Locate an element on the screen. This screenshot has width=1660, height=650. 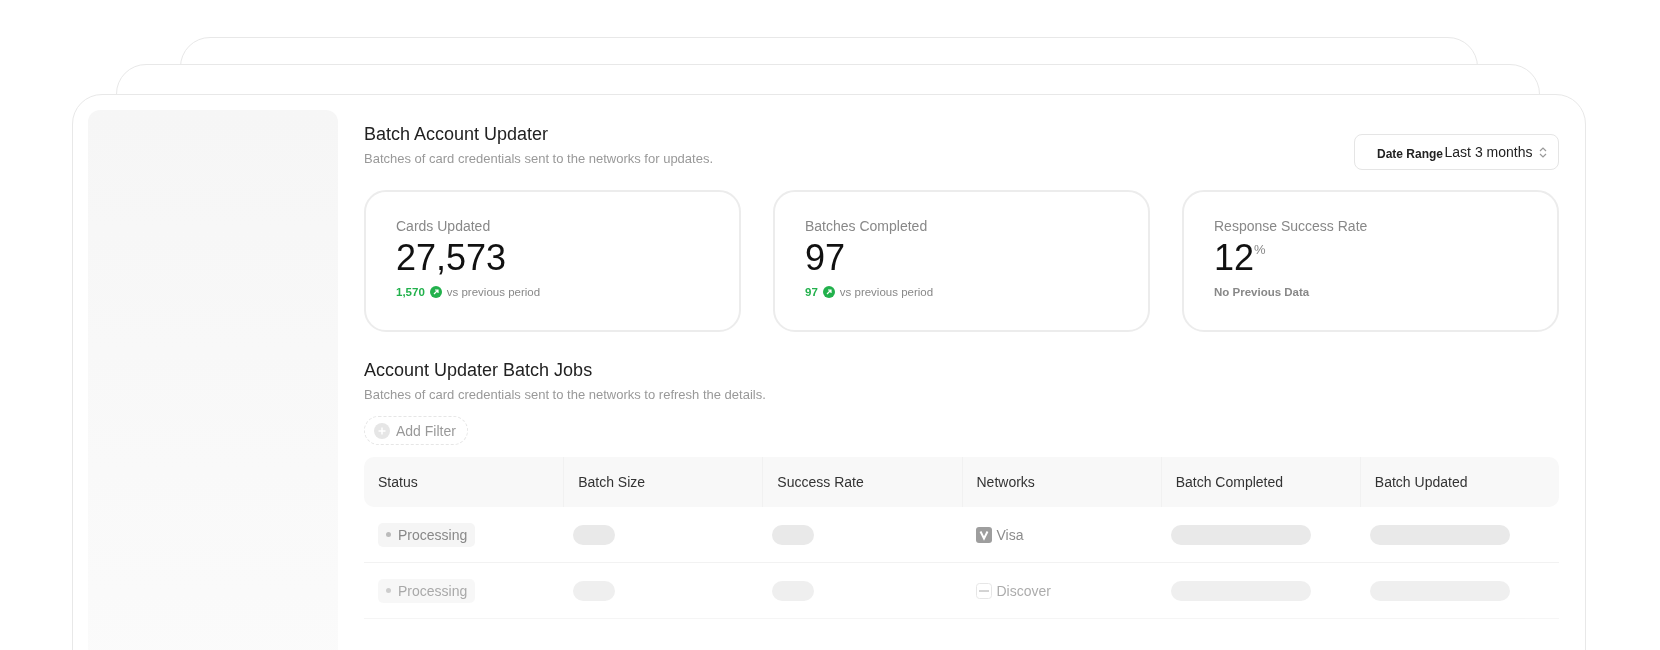
v-letter-icon is located at coordinates (983, 534).